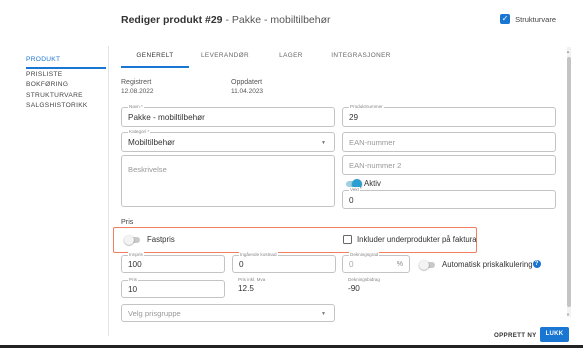 This screenshot has width=583, height=359. What do you see at coordinates (127, 221) in the screenshot?
I see `price-section-label: Pris` at bounding box center [127, 221].